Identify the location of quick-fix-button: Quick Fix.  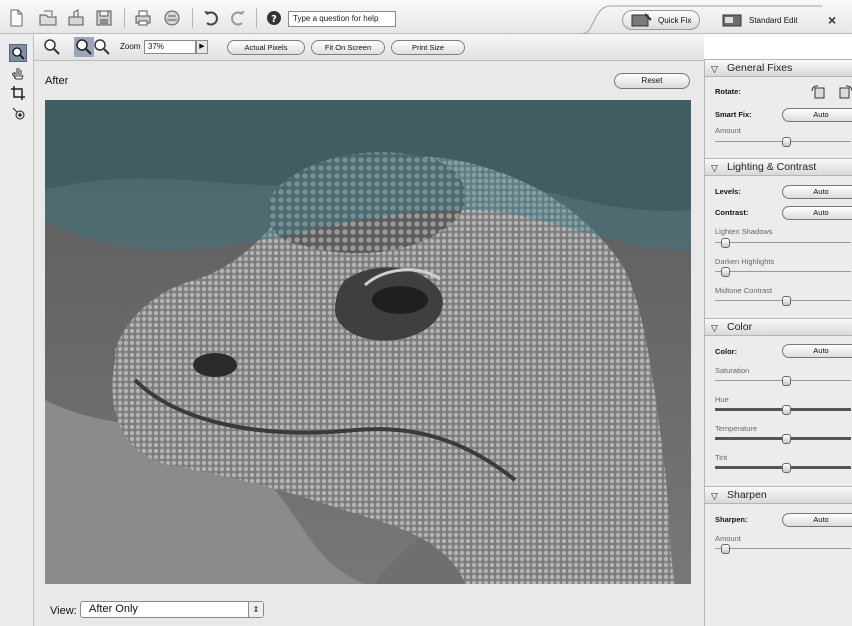
(661, 20).